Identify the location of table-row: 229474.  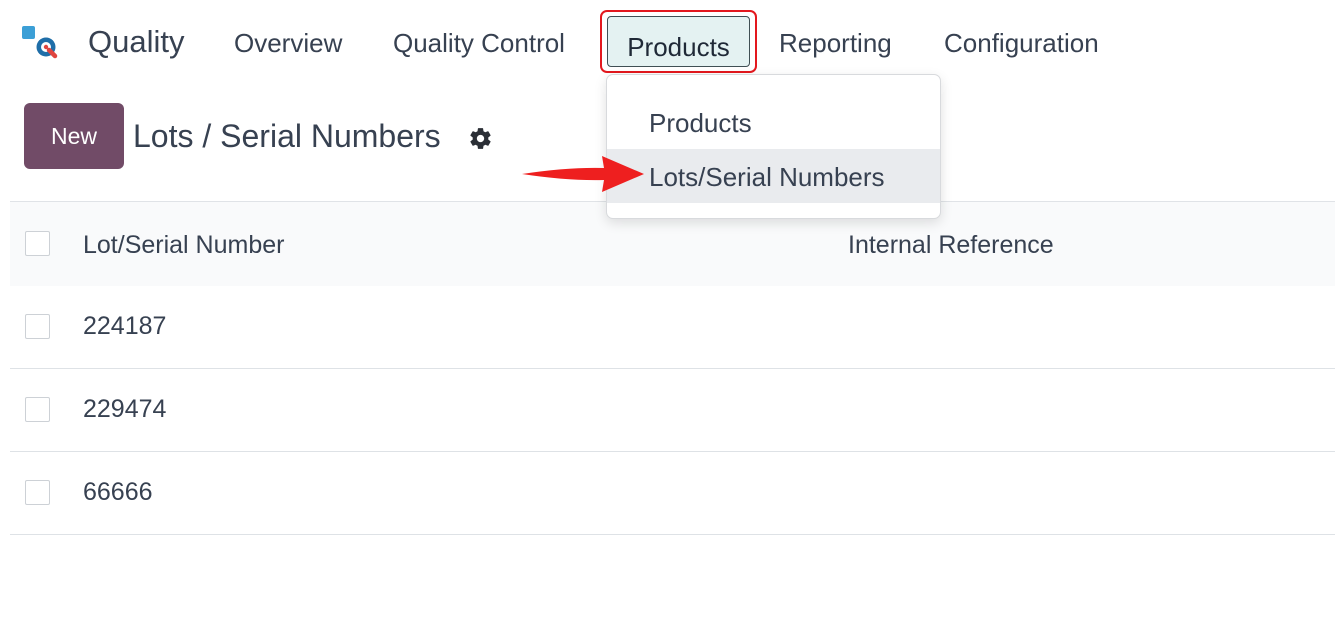
(672, 410).